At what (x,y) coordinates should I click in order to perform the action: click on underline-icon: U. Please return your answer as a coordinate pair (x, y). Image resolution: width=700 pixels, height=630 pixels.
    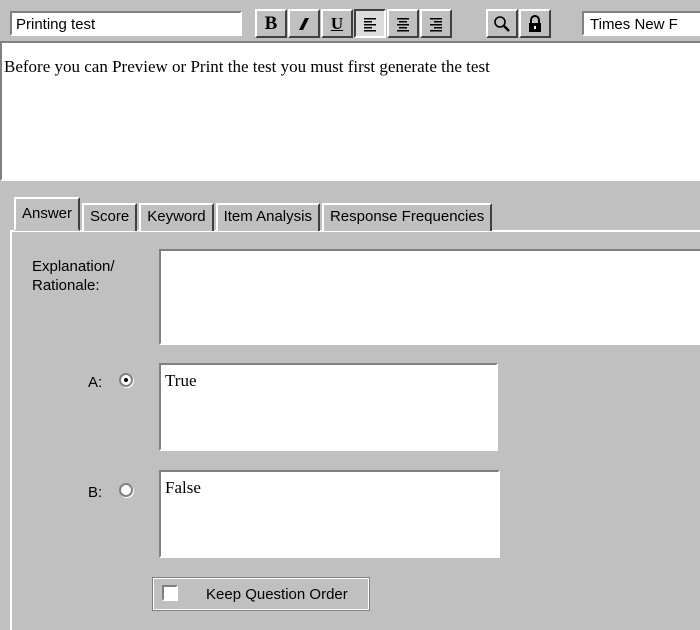
    Looking at the image, I should click on (337, 23).